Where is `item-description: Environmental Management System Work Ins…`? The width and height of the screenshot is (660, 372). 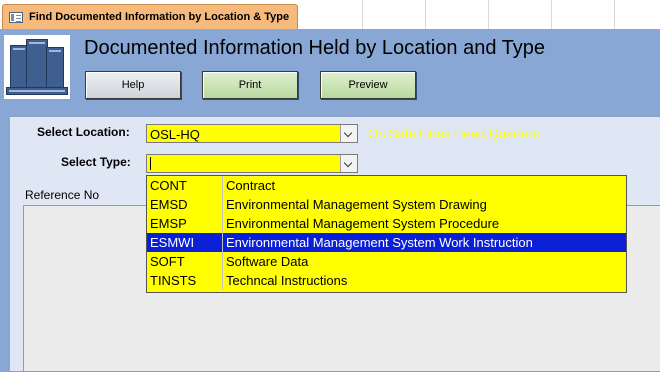
item-description: Environmental Management System Work Ins… is located at coordinates (379, 242).